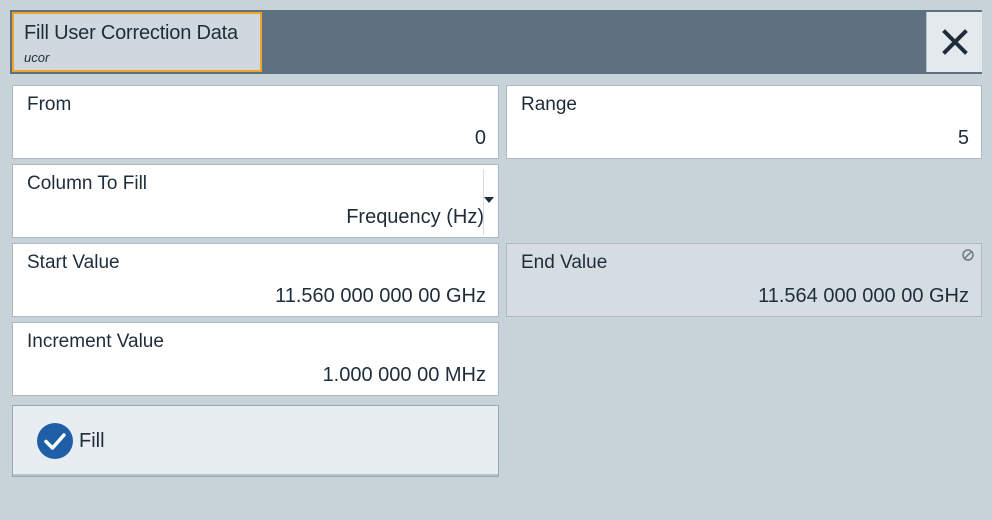 The width and height of the screenshot is (992, 520). What do you see at coordinates (37, 57) in the screenshot?
I see `dialog-subtitle: ucor` at bounding box center [37, 57].